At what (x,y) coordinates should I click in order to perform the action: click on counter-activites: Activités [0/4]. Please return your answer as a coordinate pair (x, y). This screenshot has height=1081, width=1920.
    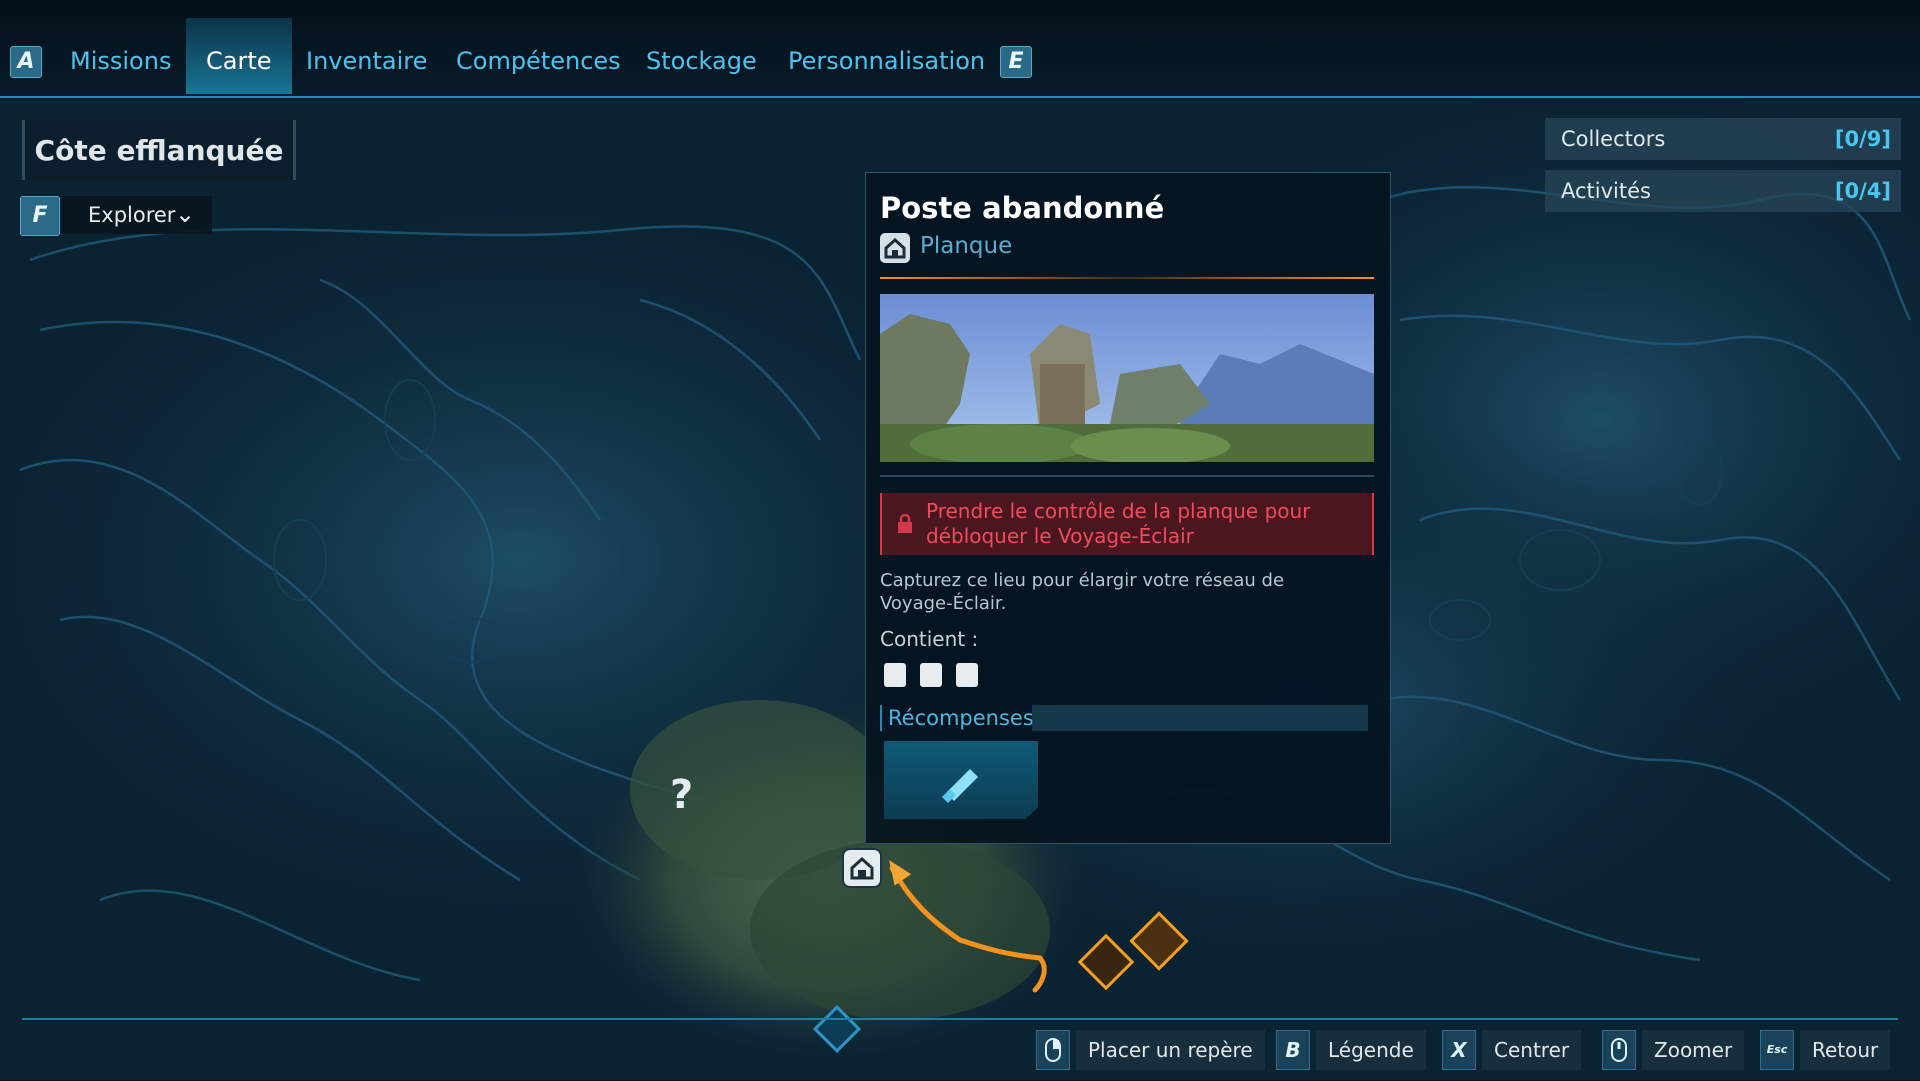
    Looking at the image, I should click on (1723, 191).